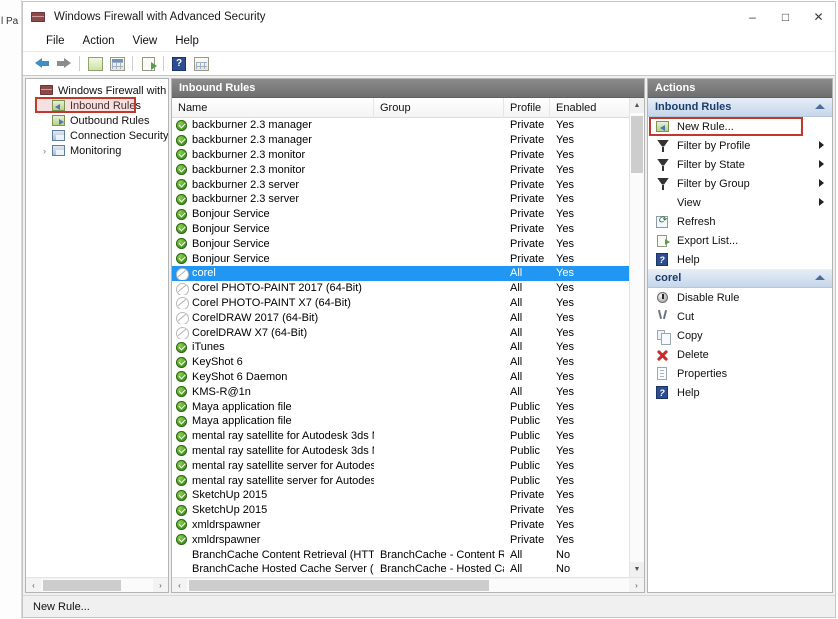  I want to click on tree-item-root: Windows Firewall with Advance, so click(97, 90).